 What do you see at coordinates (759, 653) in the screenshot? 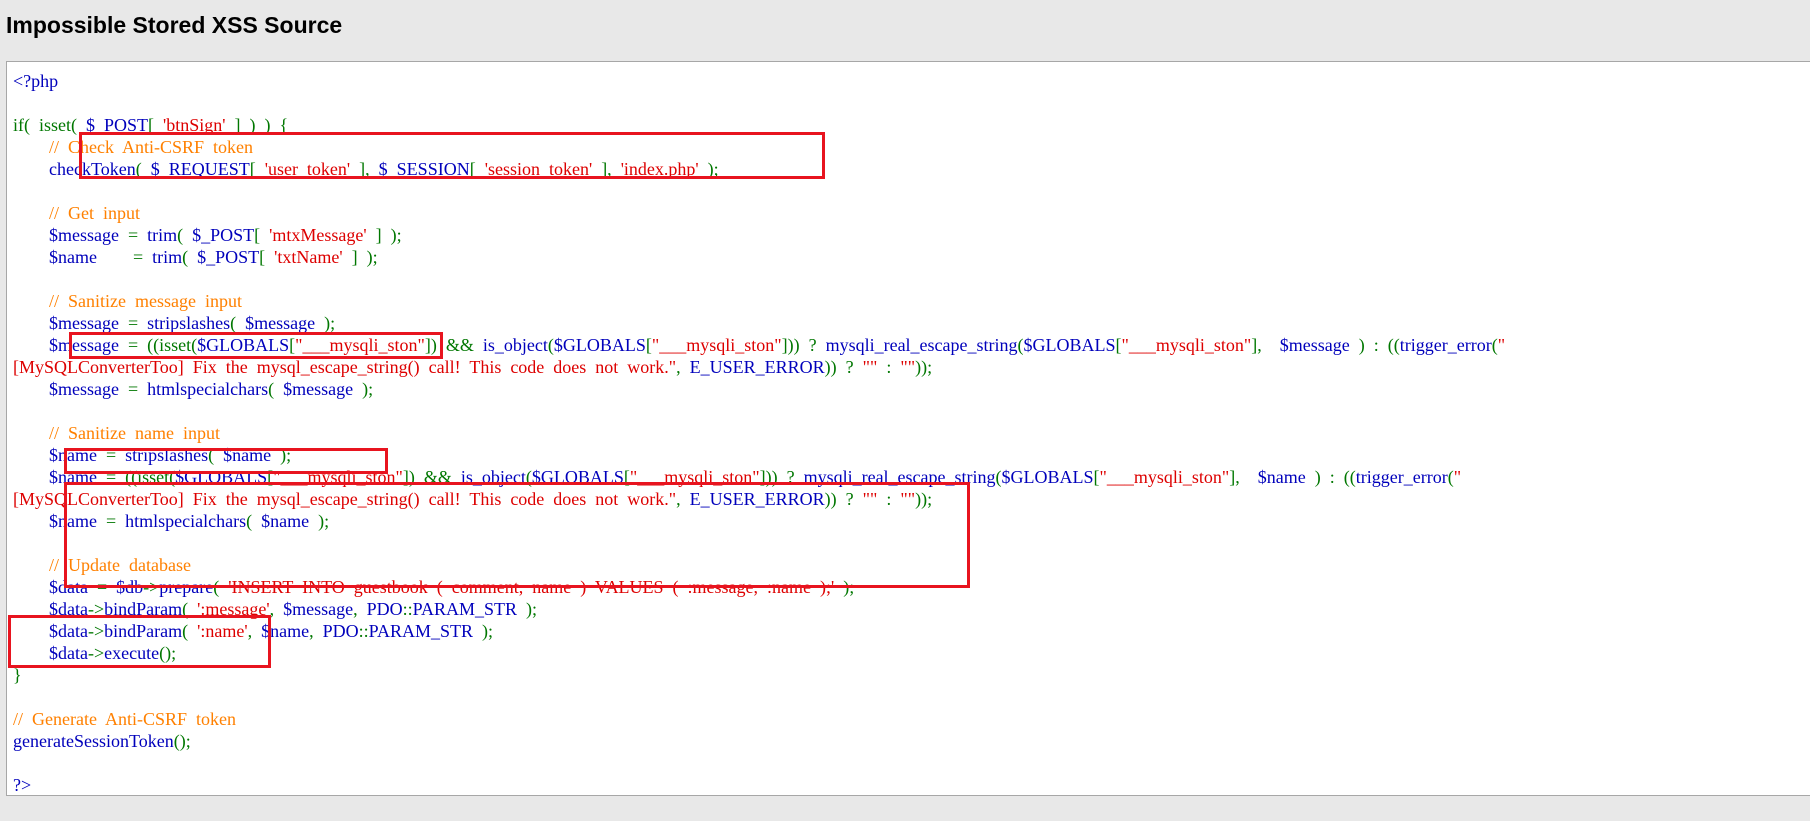
I see `code-line: $data->execute();` at bounding box center [759, 653].